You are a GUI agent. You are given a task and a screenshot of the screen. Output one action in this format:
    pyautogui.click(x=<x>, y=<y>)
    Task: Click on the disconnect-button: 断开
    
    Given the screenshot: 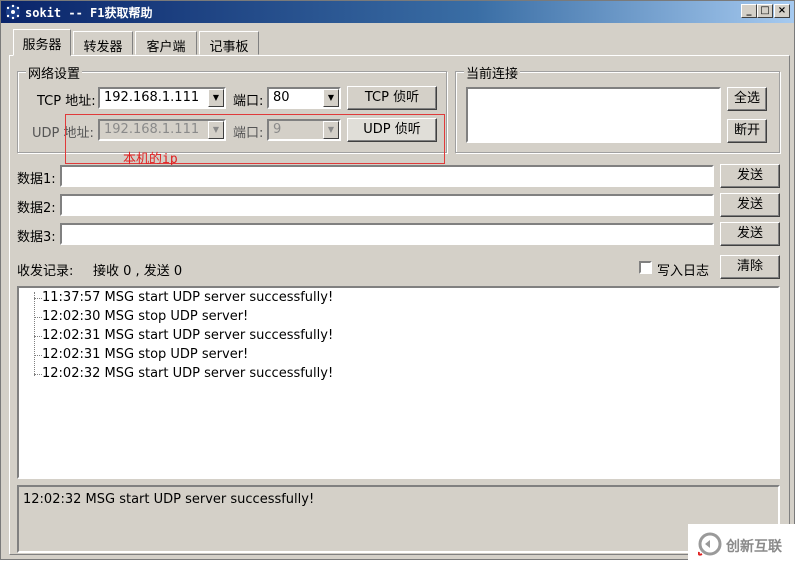 What is the action you would take?
    pyautogui.click(x=747, y=131)
    